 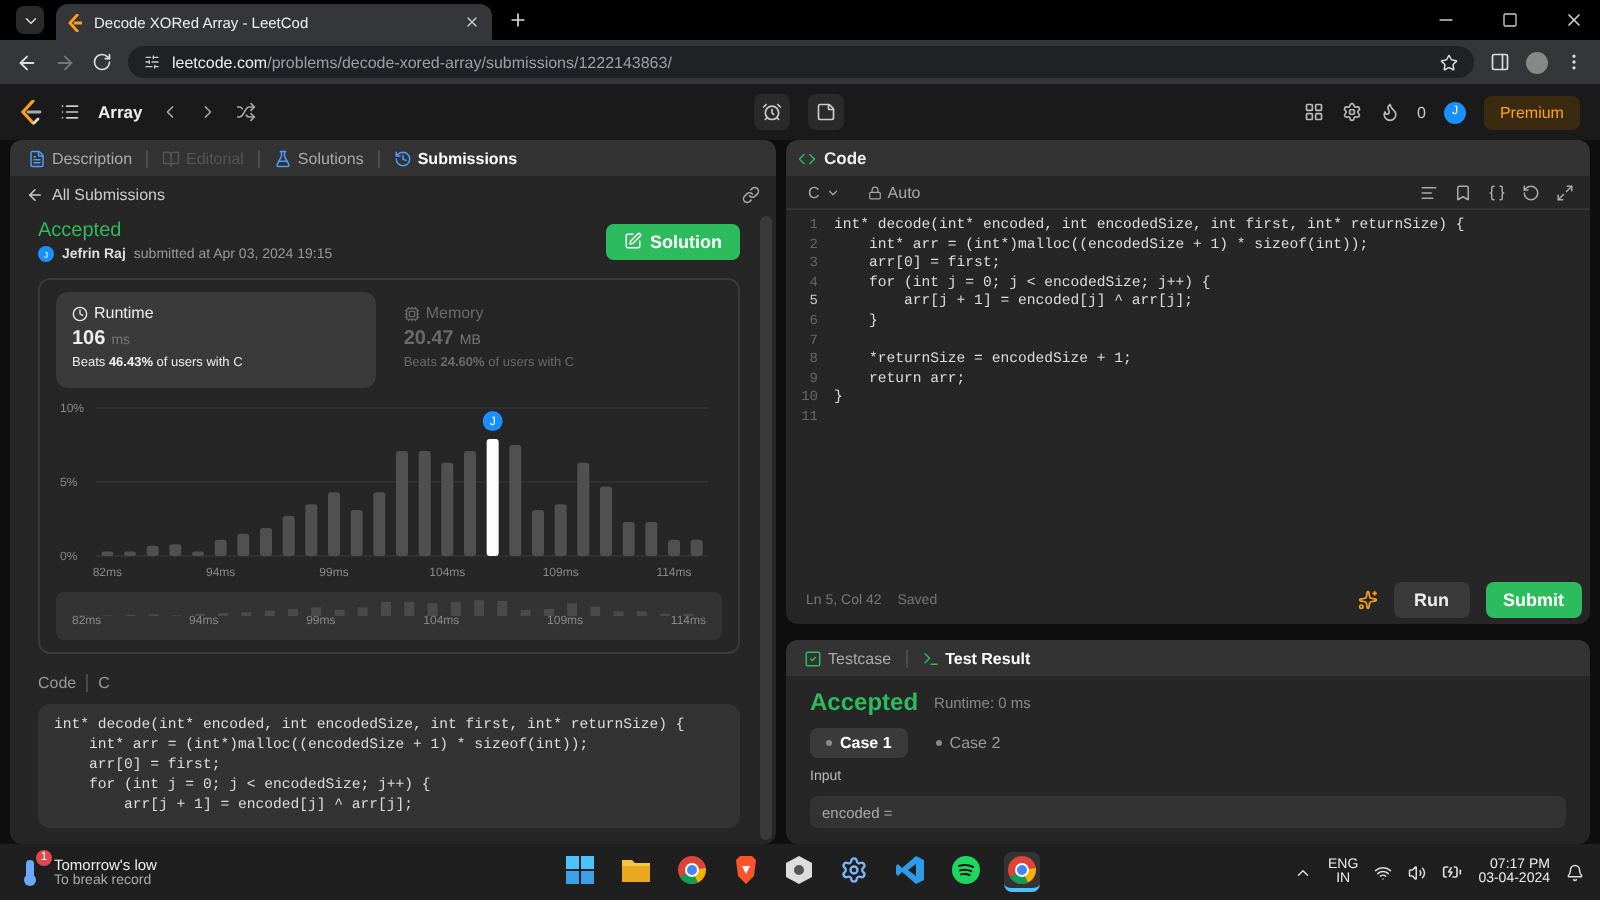 I want to click on music-icon, so click(x=965, y=870).